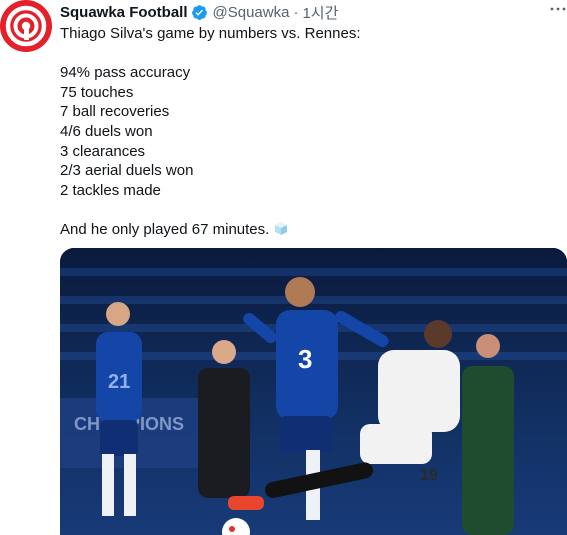 This screenshot has width=567, height=535. What do you see at coordinates (281, 228) in the screenshot?
I see `ice-cube-emoji-icon` at bounding box center [281, 228].